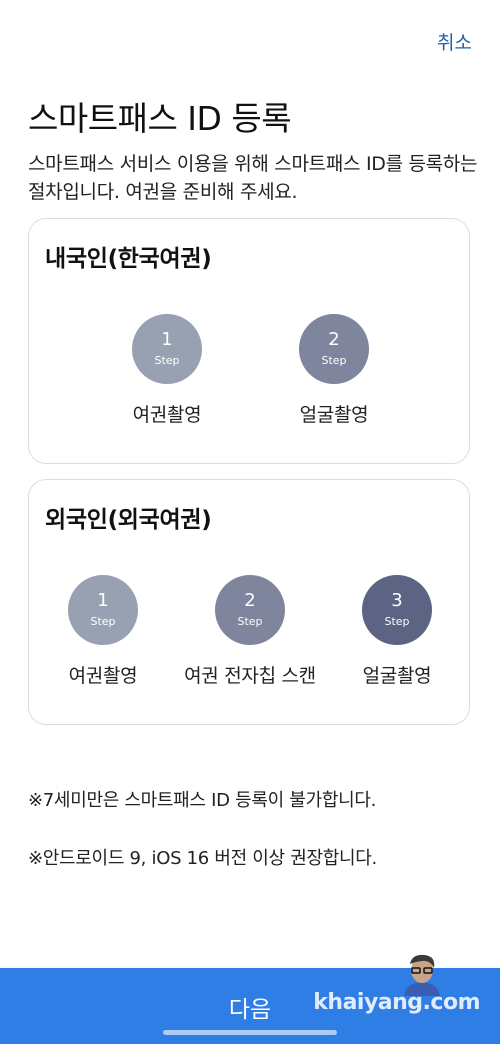  Describe the element at coordinates (202, 858) in the screenshot. I see `os-notice: ※안드로이드 9, iOS 16 버전 이상 권장합니다.` at that location.